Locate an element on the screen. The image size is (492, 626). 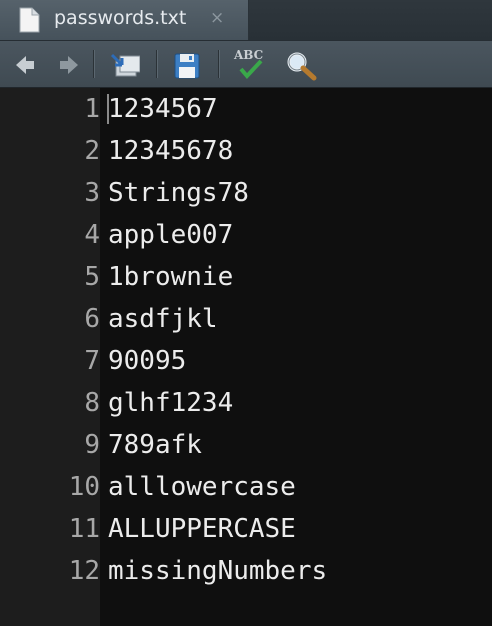
arrow-left-icon is located at coordinates (31, 67).